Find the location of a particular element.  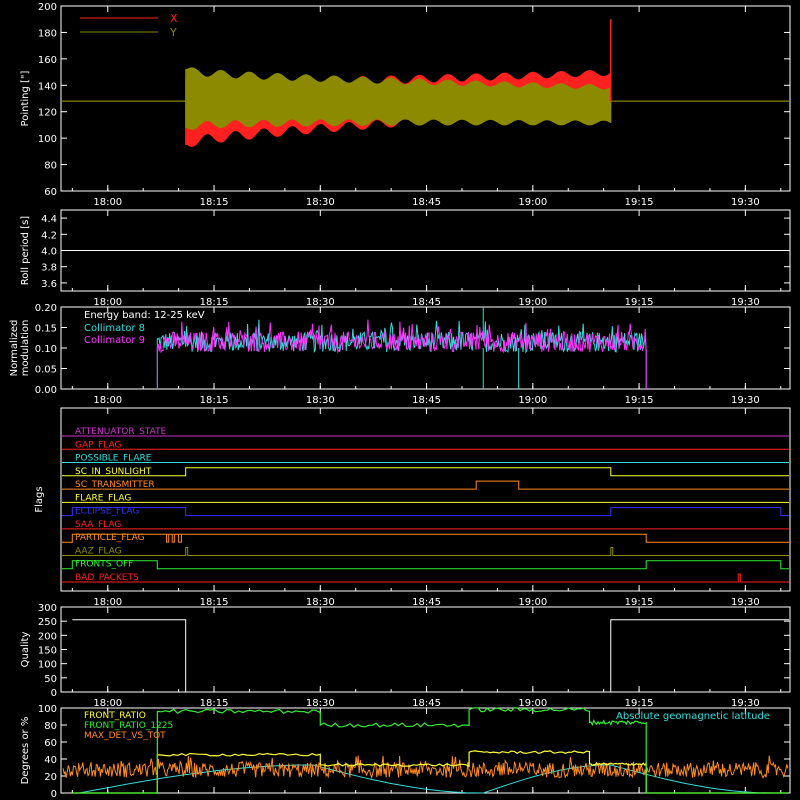

y-tick-label: 0.00 is located at coordinates (46, 390).